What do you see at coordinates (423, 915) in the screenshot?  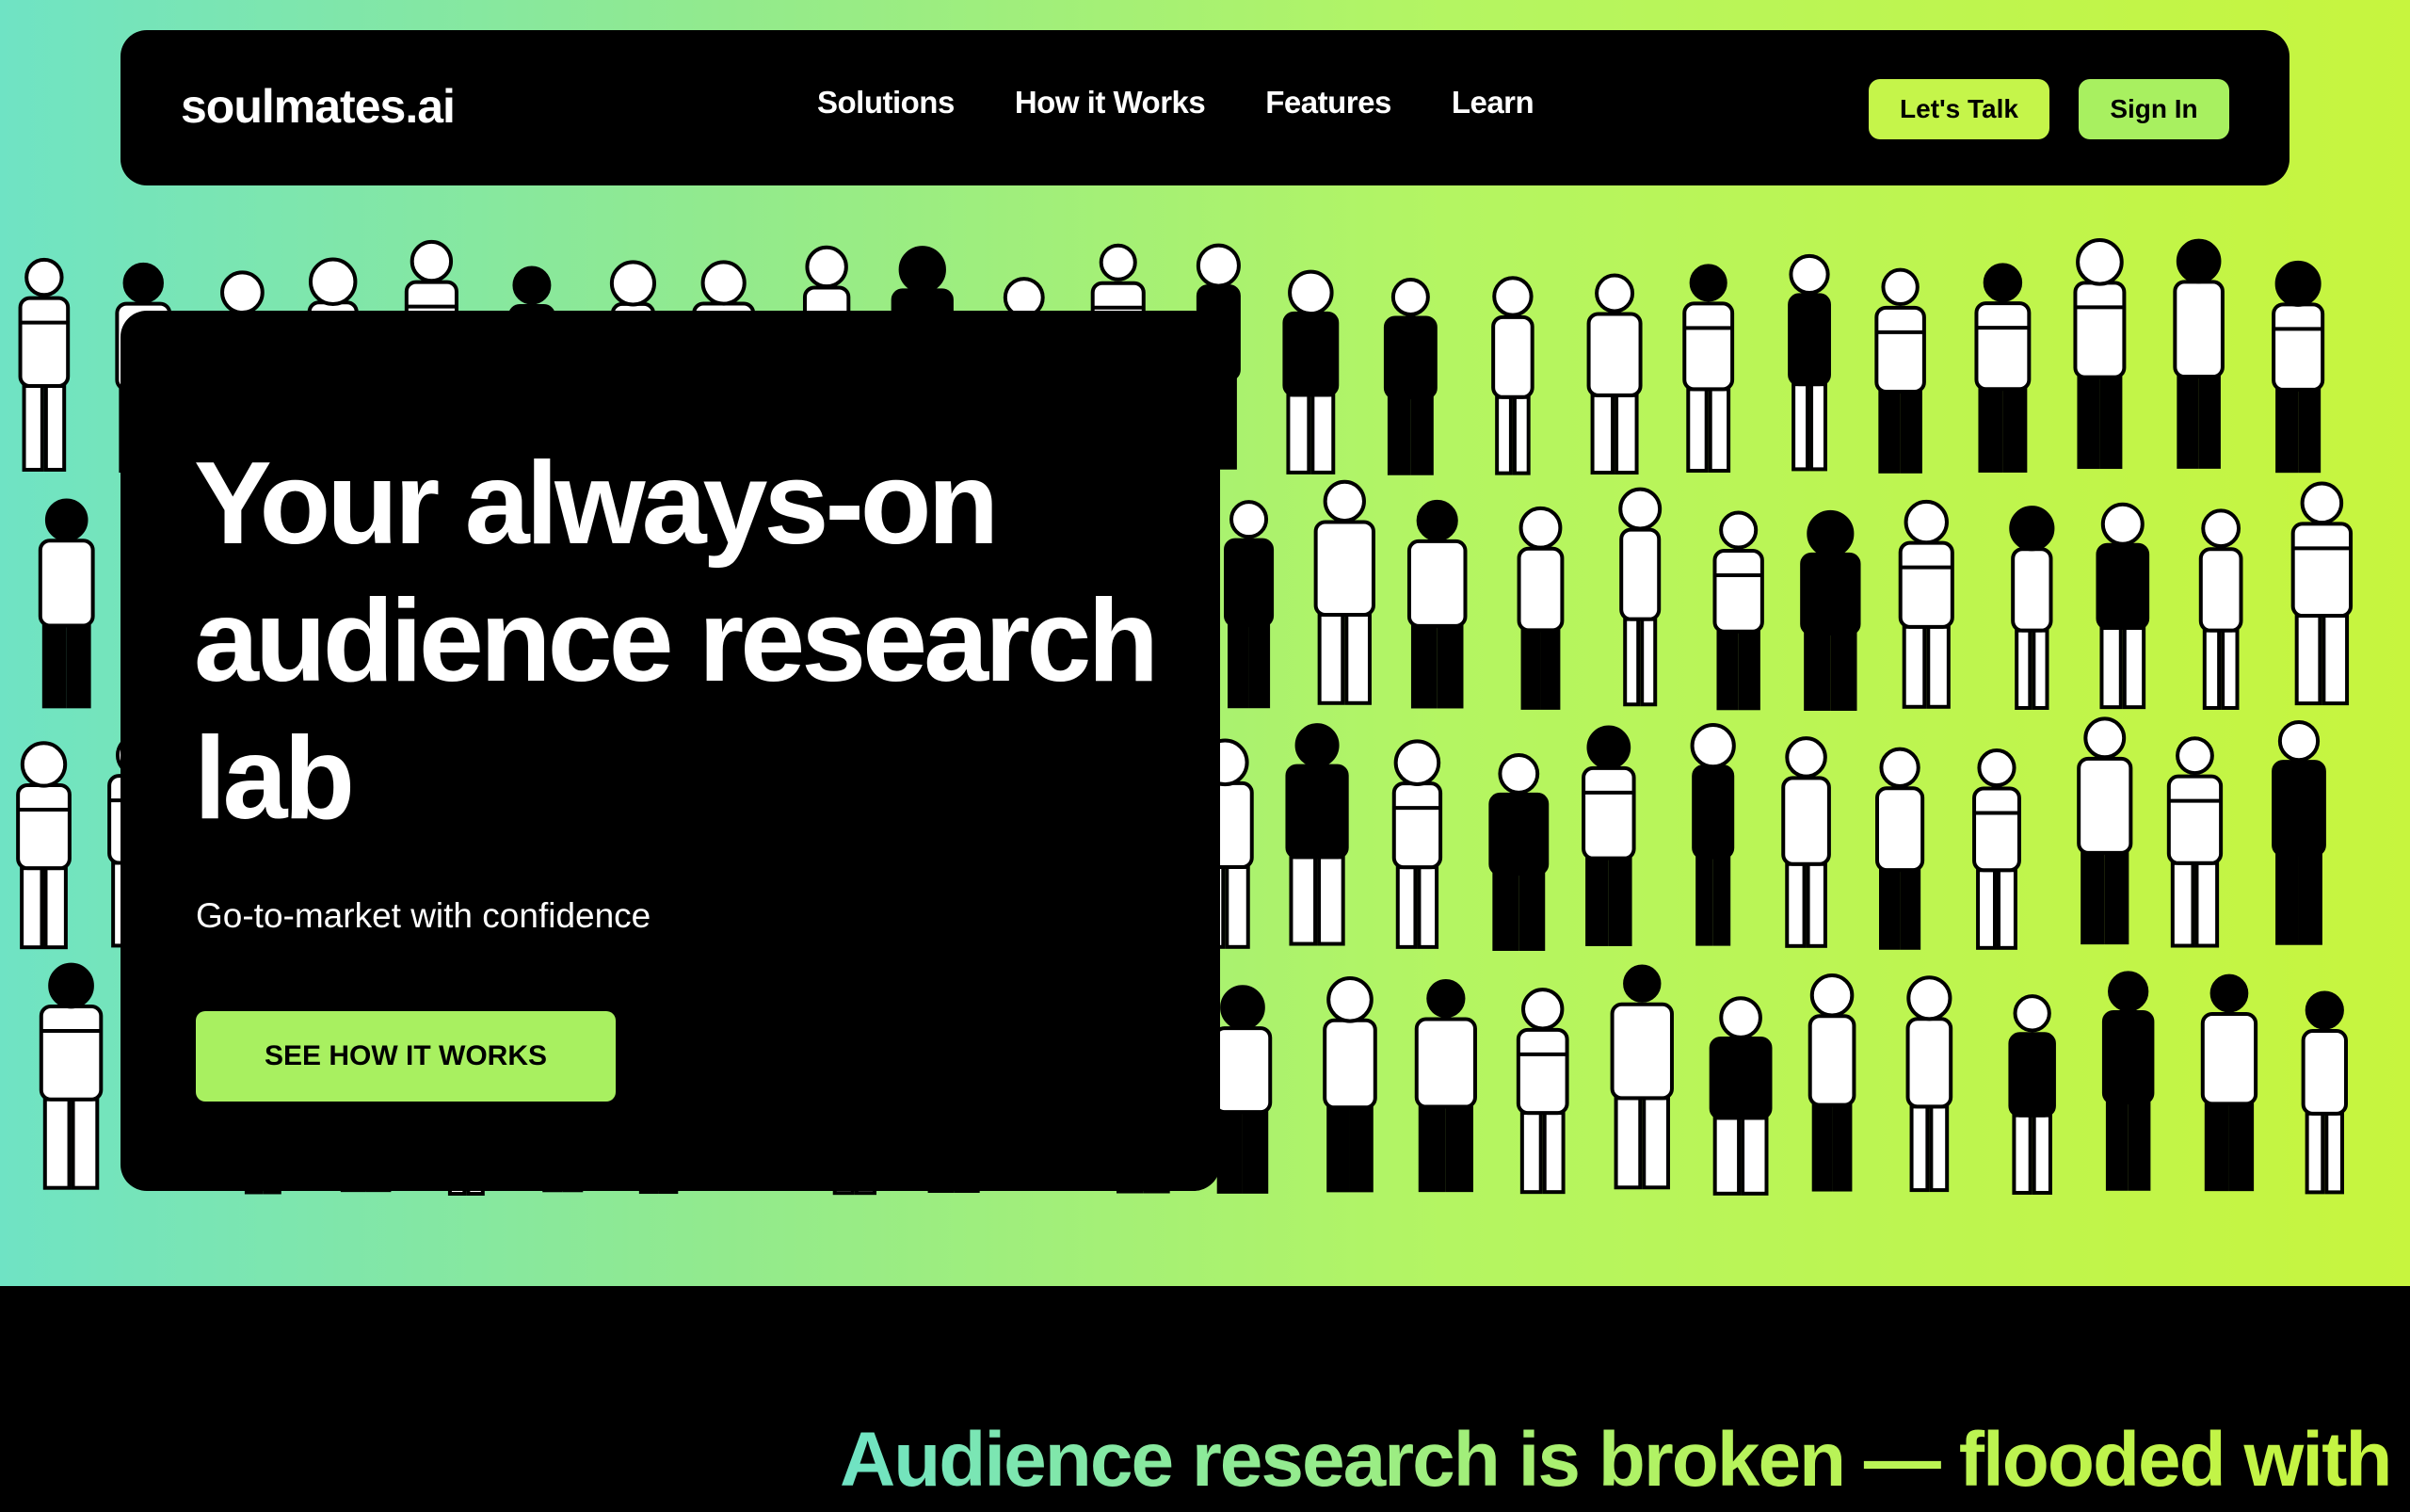 I see `hero-subtitle: Go-to-market with confidence` at bounding box center [423, 915].